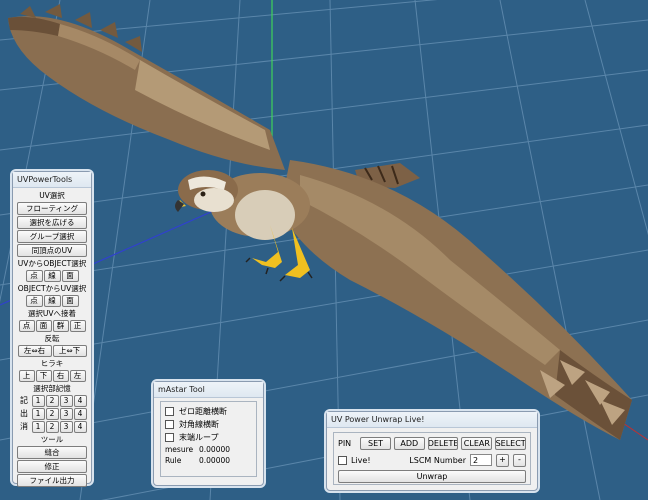  Describe the element at coordinates (52, 180) in the screenshot. I see `uvpowertools-title: UVPowerTools` at that location.